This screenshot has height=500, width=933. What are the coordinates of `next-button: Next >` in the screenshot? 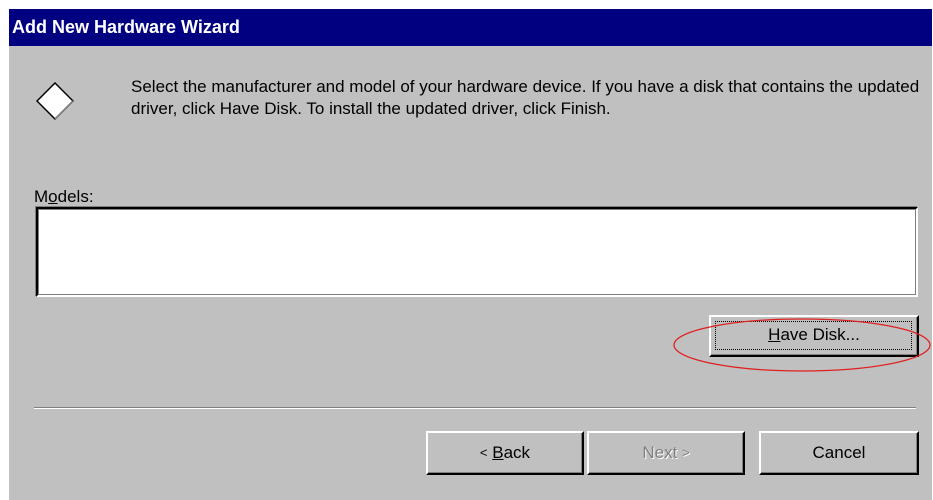 It's located at (666, 453).